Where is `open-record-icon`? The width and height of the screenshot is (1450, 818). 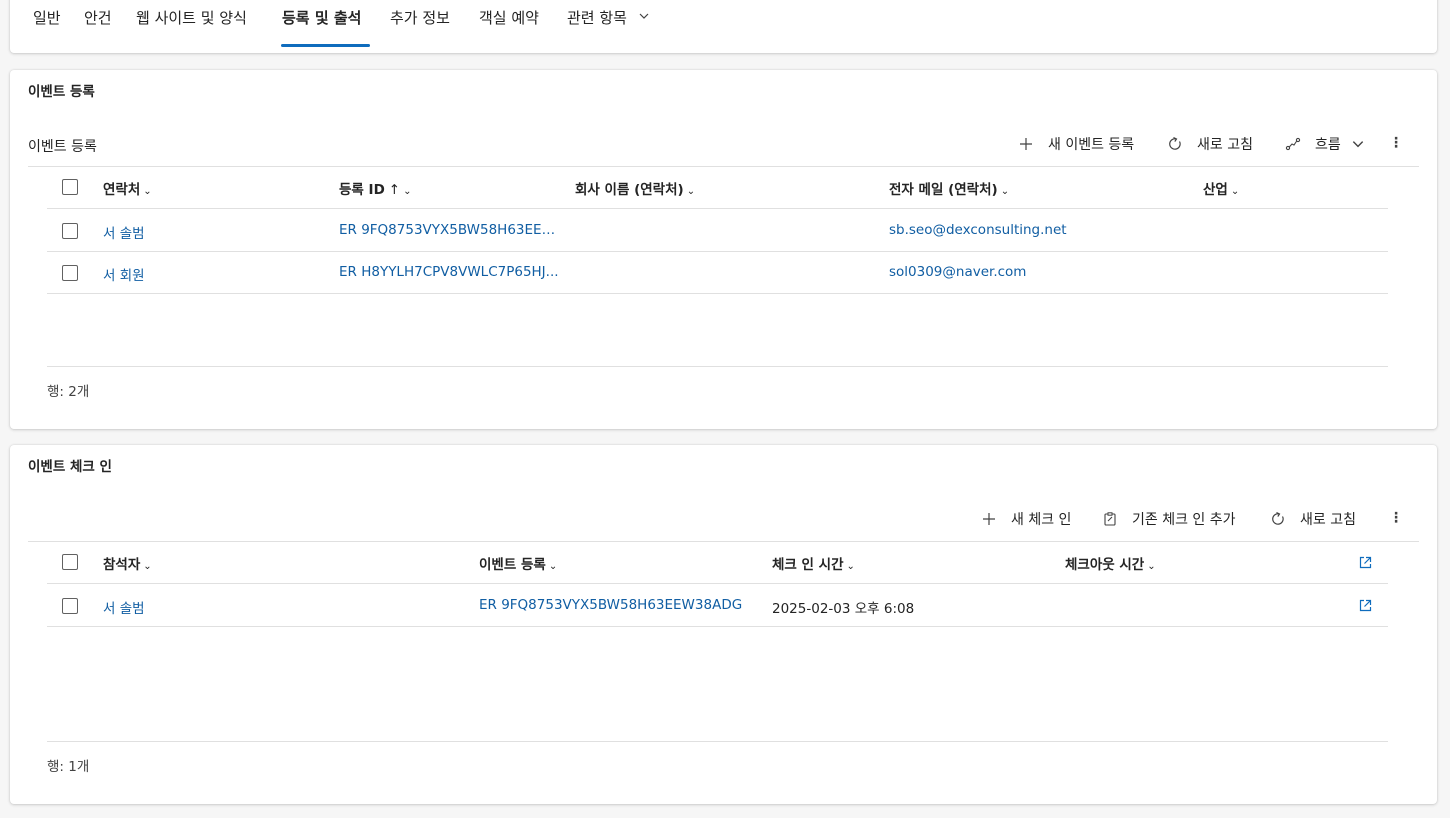 open-record-icon is located at coordinates (1365, 605).